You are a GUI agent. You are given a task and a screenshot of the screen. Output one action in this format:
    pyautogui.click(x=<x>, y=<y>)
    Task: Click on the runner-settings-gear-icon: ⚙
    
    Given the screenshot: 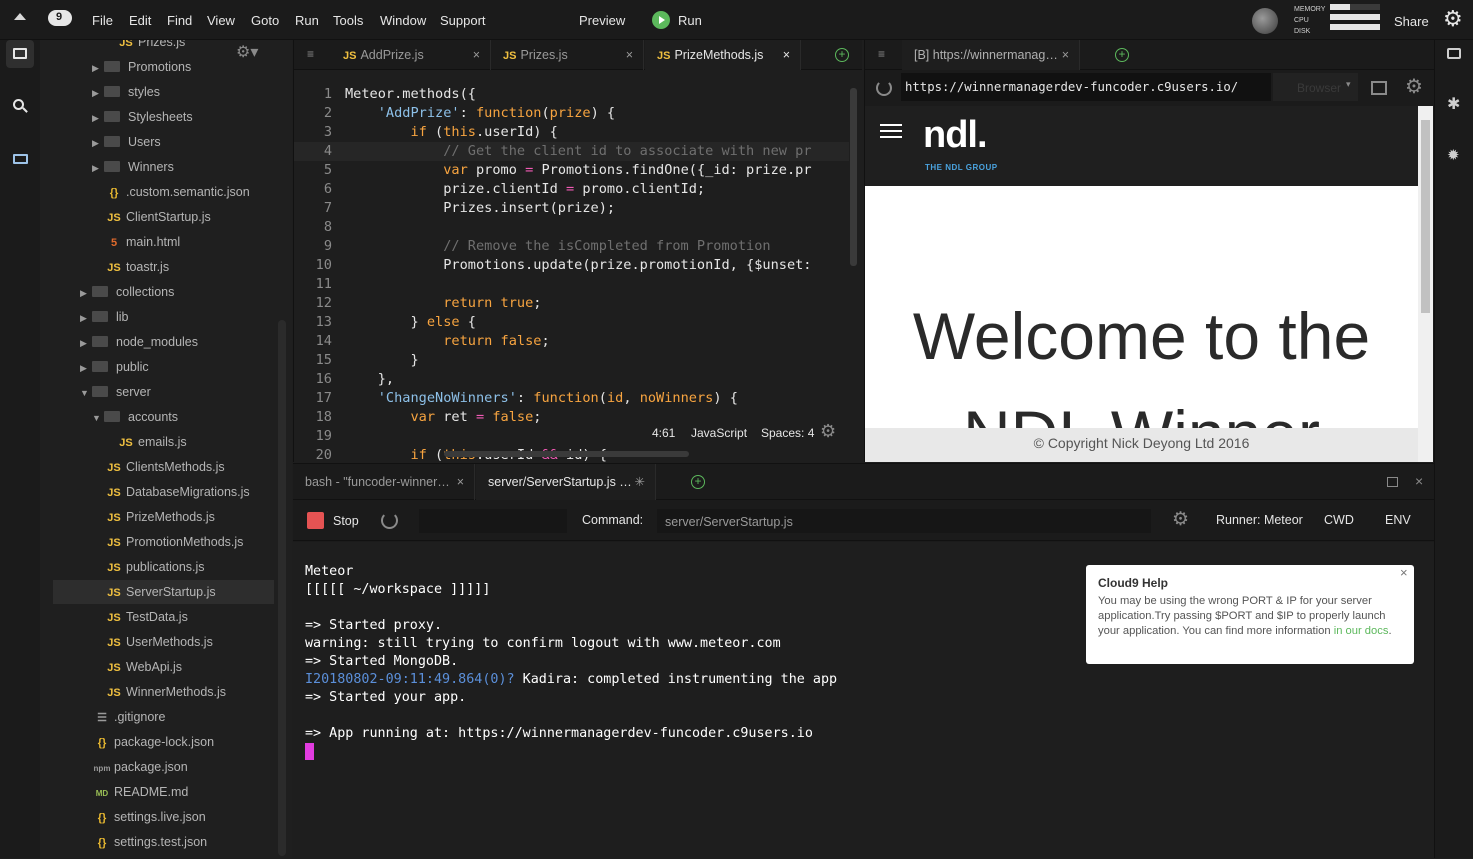 What is the action you would take?
    pyautogui.click(x=1180, y=519)
    